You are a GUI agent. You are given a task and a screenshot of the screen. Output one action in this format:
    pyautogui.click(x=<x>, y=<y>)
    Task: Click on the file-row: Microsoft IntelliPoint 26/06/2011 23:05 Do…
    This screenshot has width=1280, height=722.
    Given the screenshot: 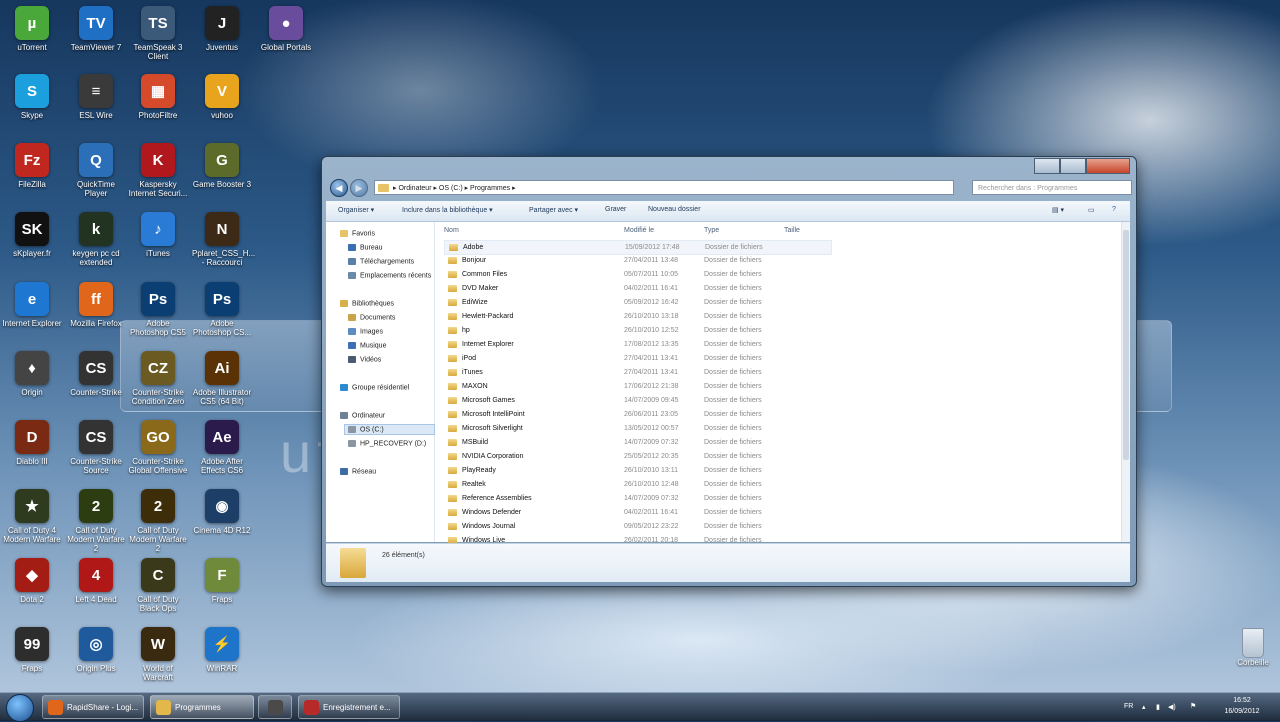 What is the action you would take?
    pyautogui.click(x=637, y=414)
    